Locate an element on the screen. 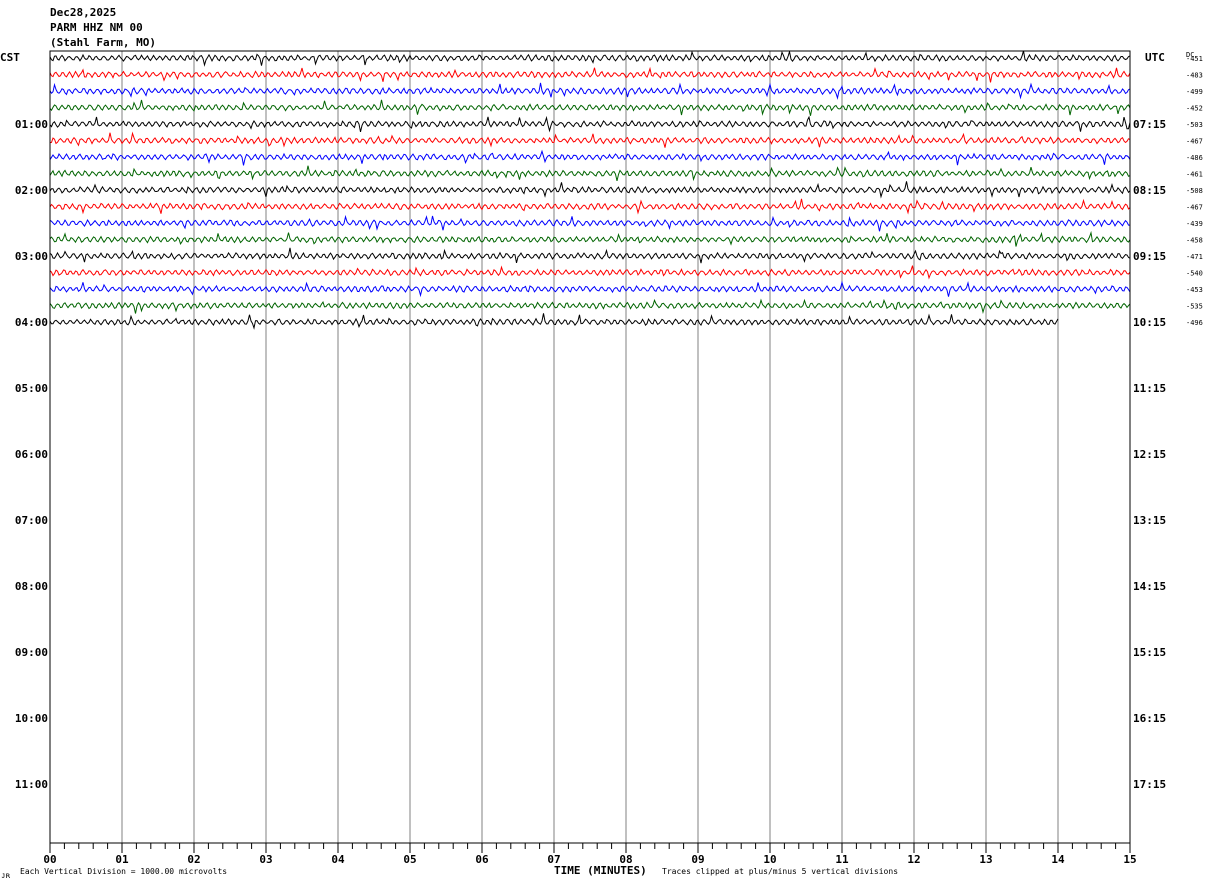 The height and width of the screenshot is (886, 1210). x-tick-label: 04 is located at coordinates (338, 859).